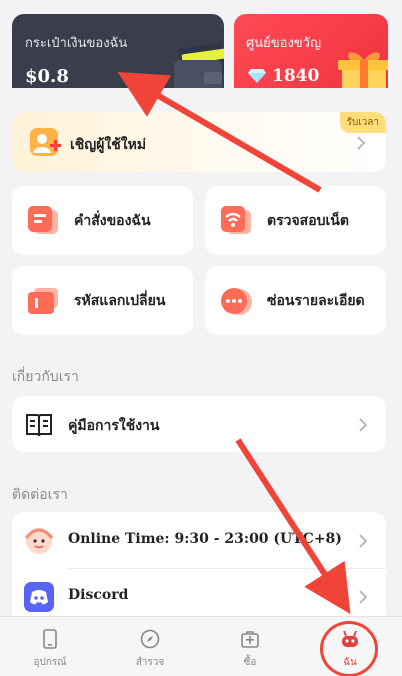 Image resolution: width=402 pixels, height=676 pixels. I want to click on network-check-icon, so click(236, 220).